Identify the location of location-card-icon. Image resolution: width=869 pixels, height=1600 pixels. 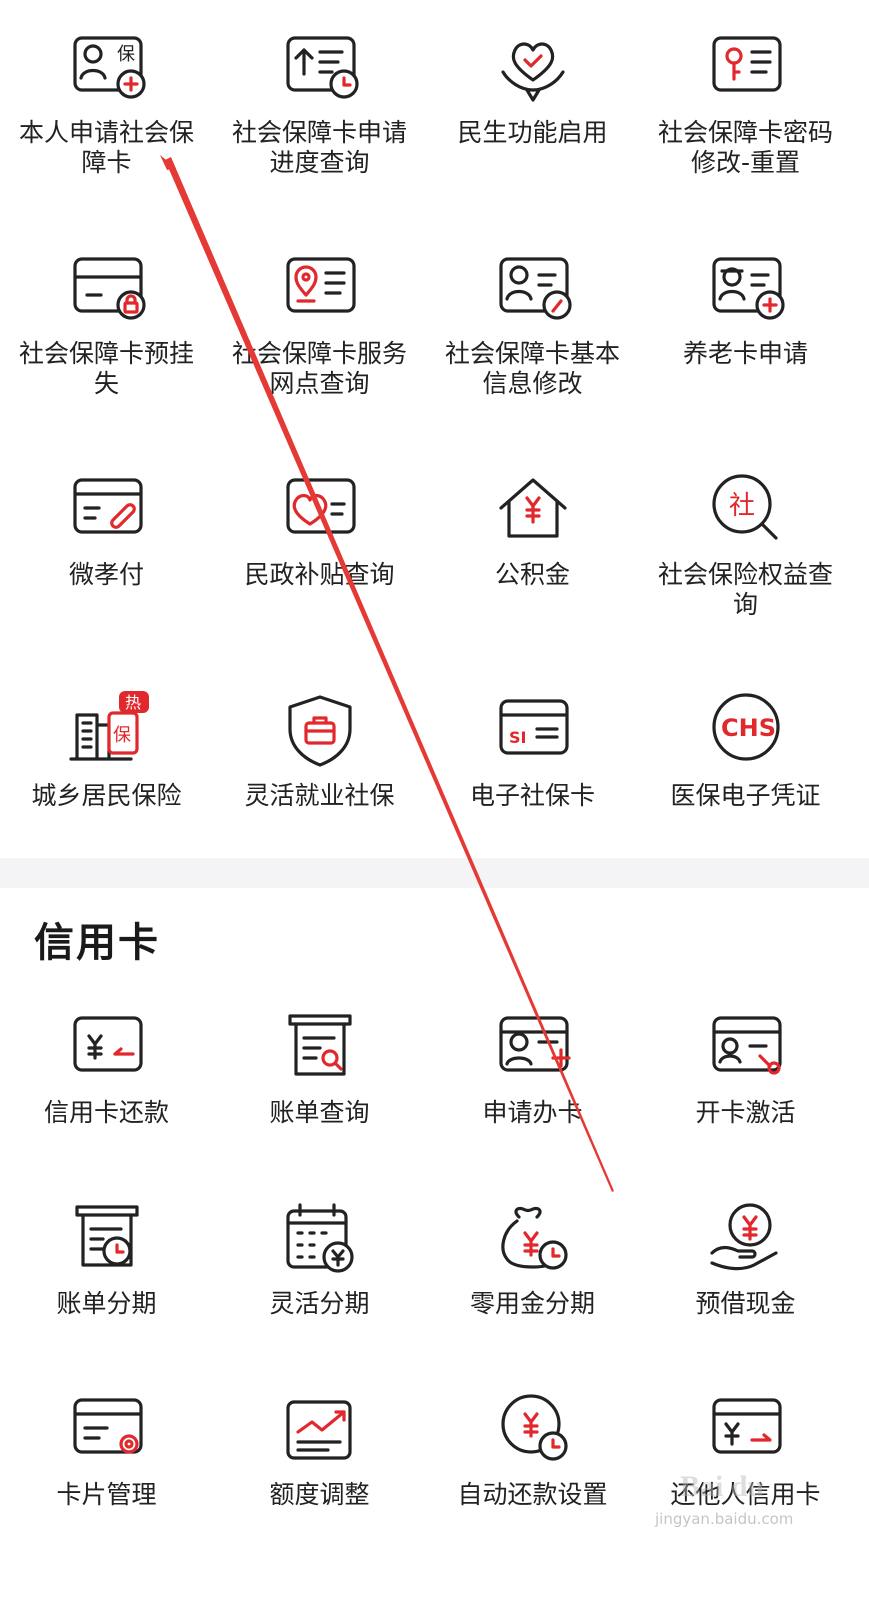
(320, 285).